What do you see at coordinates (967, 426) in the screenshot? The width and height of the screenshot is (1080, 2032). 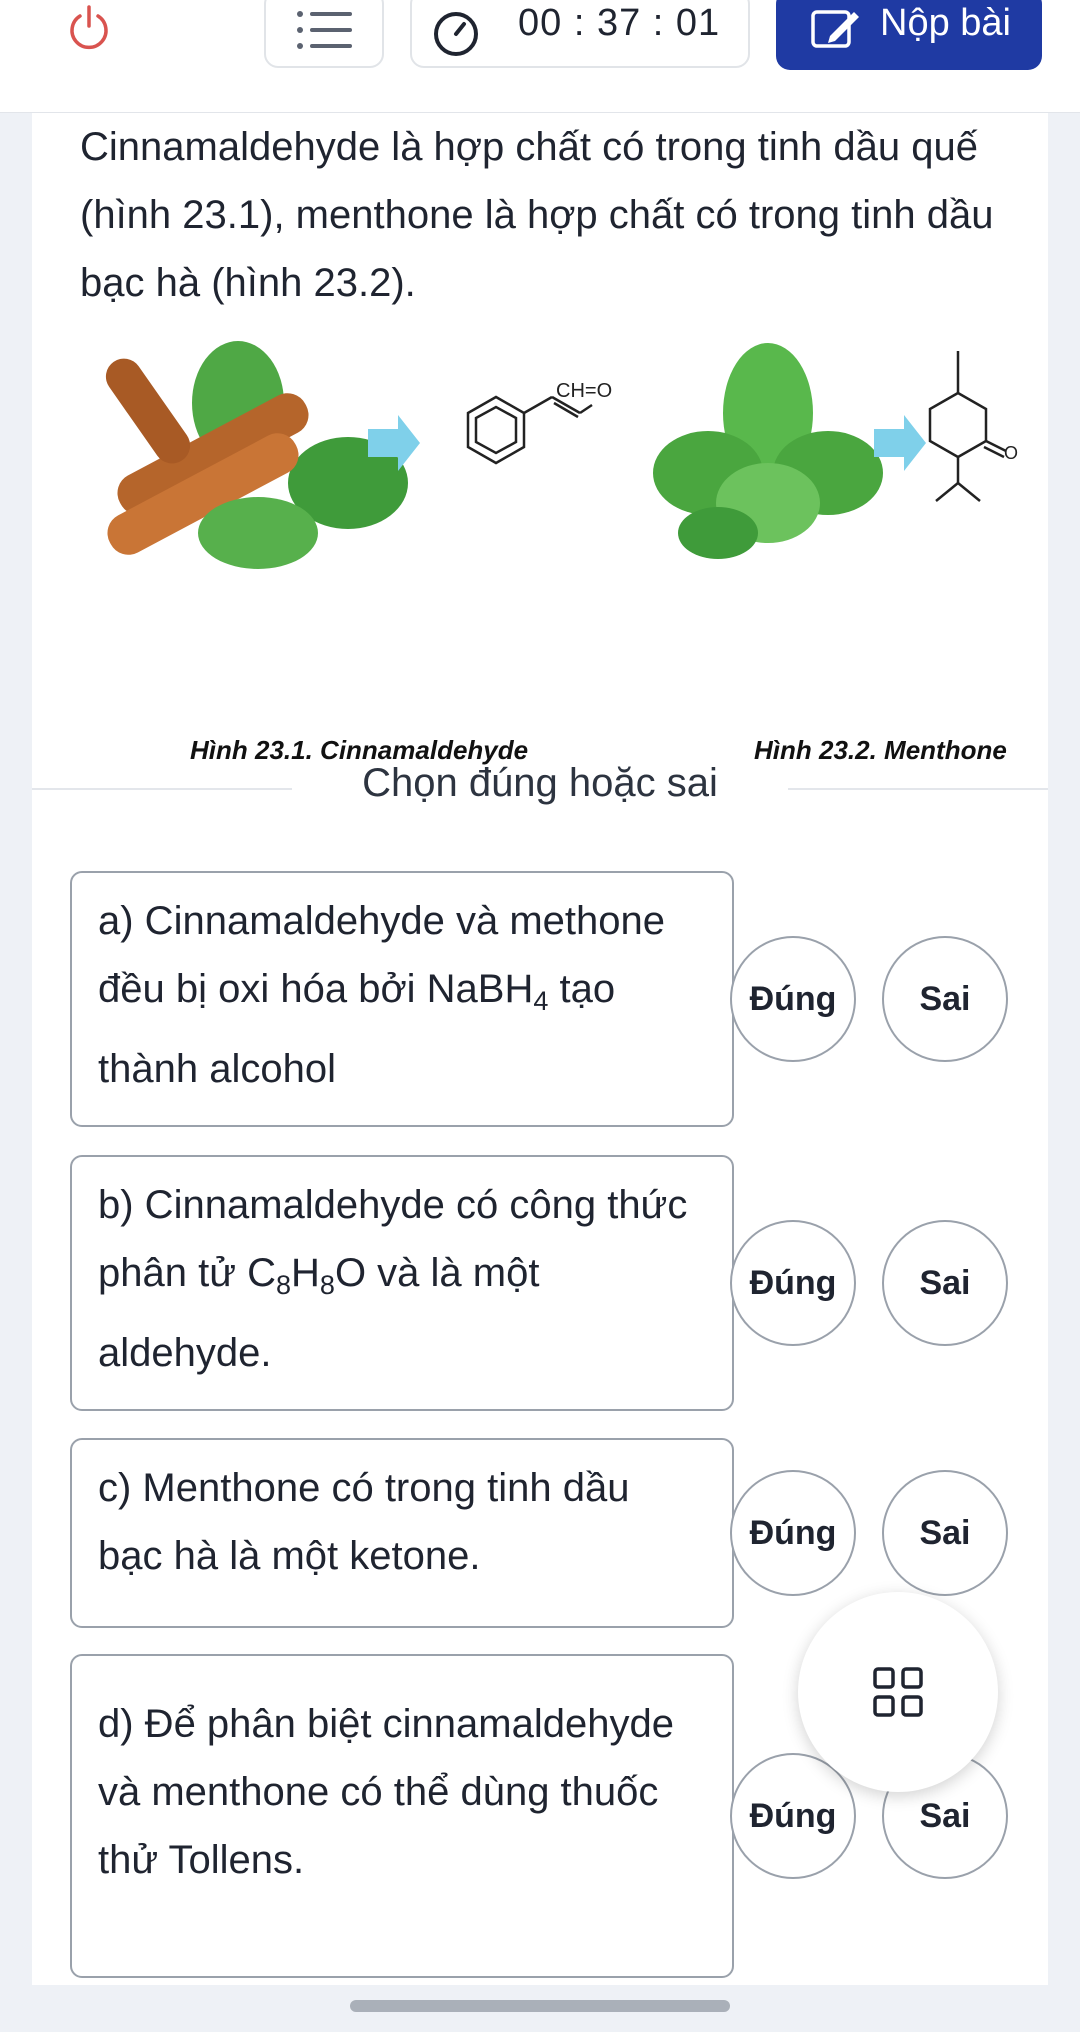 I see `menthone-structure` at bounding box center [967, 426].